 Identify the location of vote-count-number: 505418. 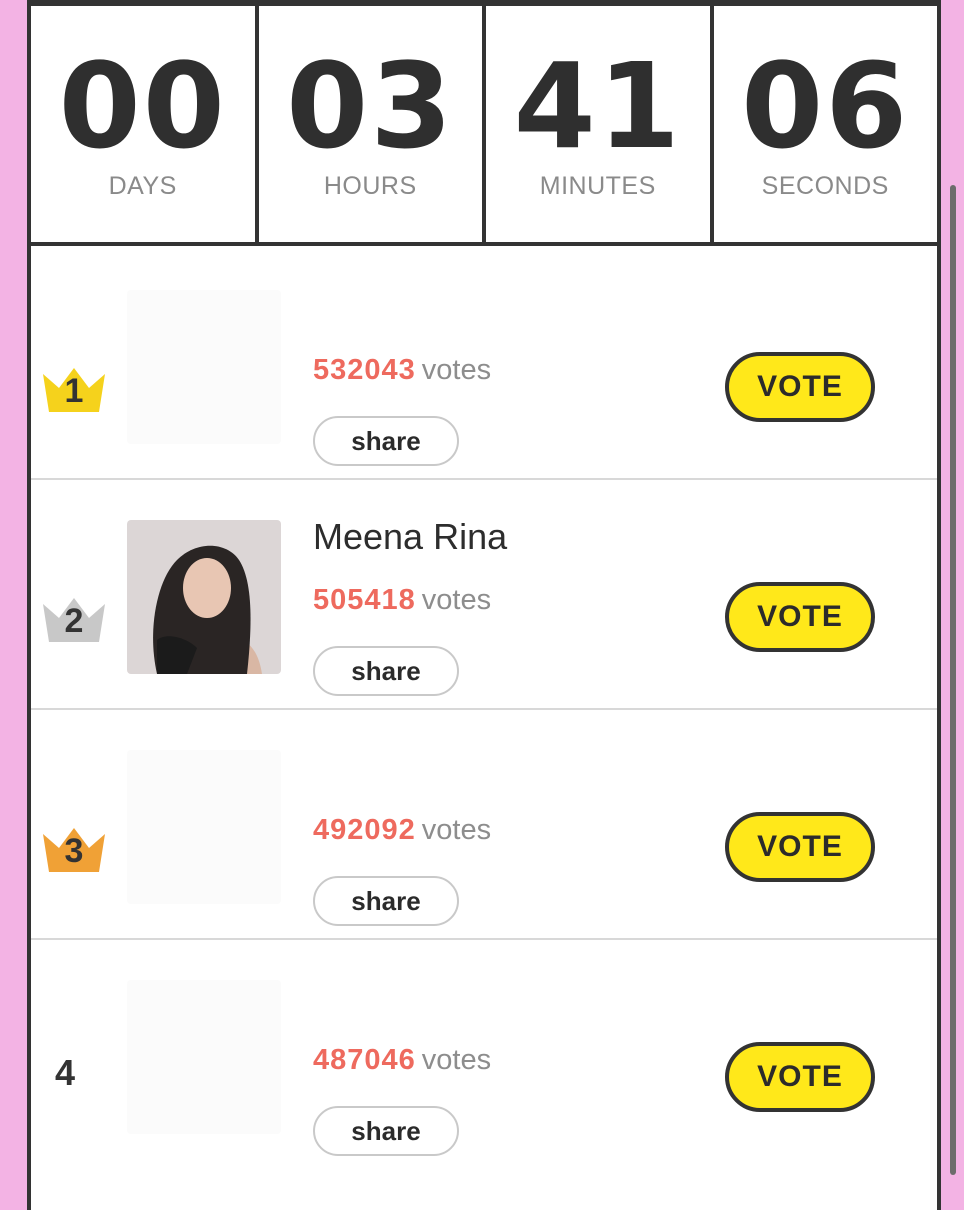
(364, 600).